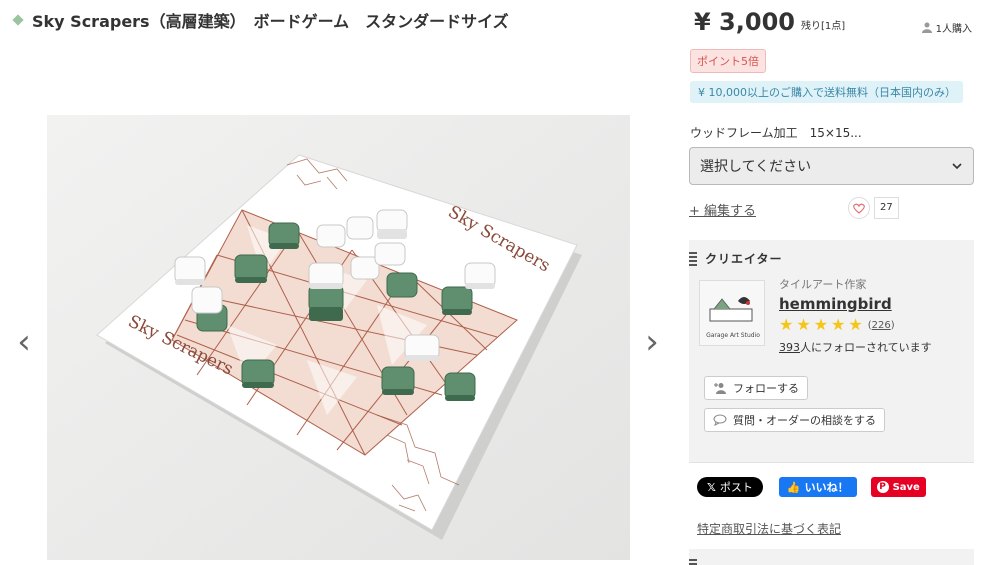 The image size is (998, 565). I want to click on previous-image-button: ‹, so click(24, 342).